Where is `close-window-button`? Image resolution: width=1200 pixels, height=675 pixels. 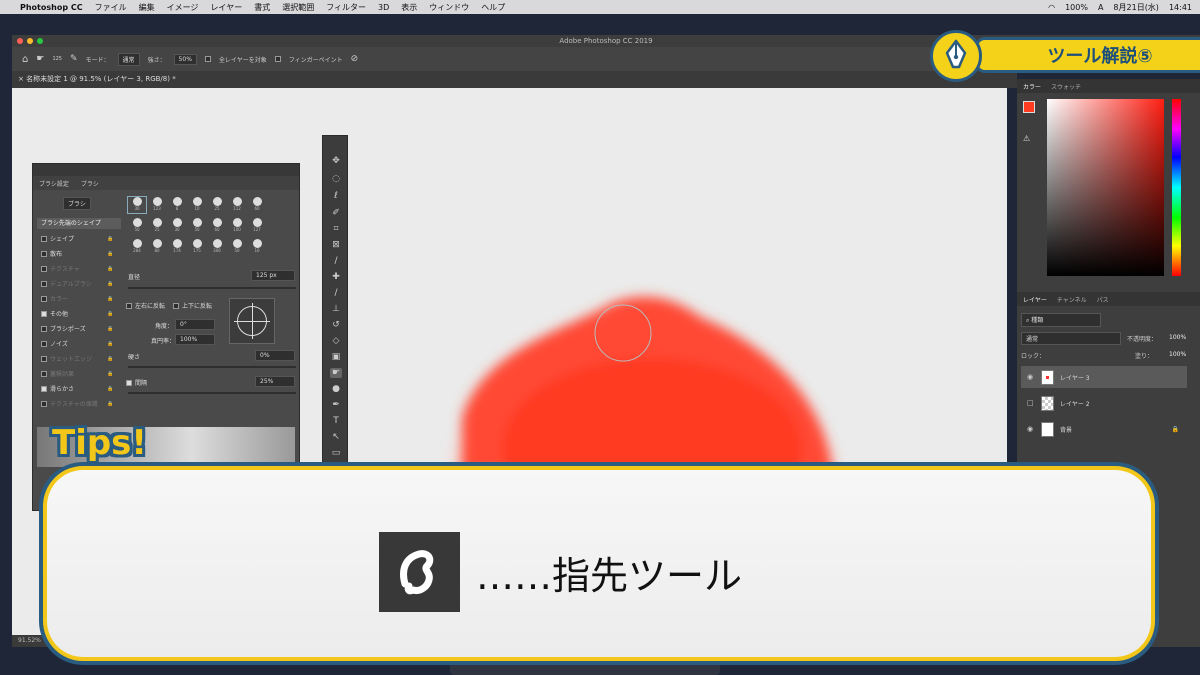 close-window-button is located at coordinates (20, 41).